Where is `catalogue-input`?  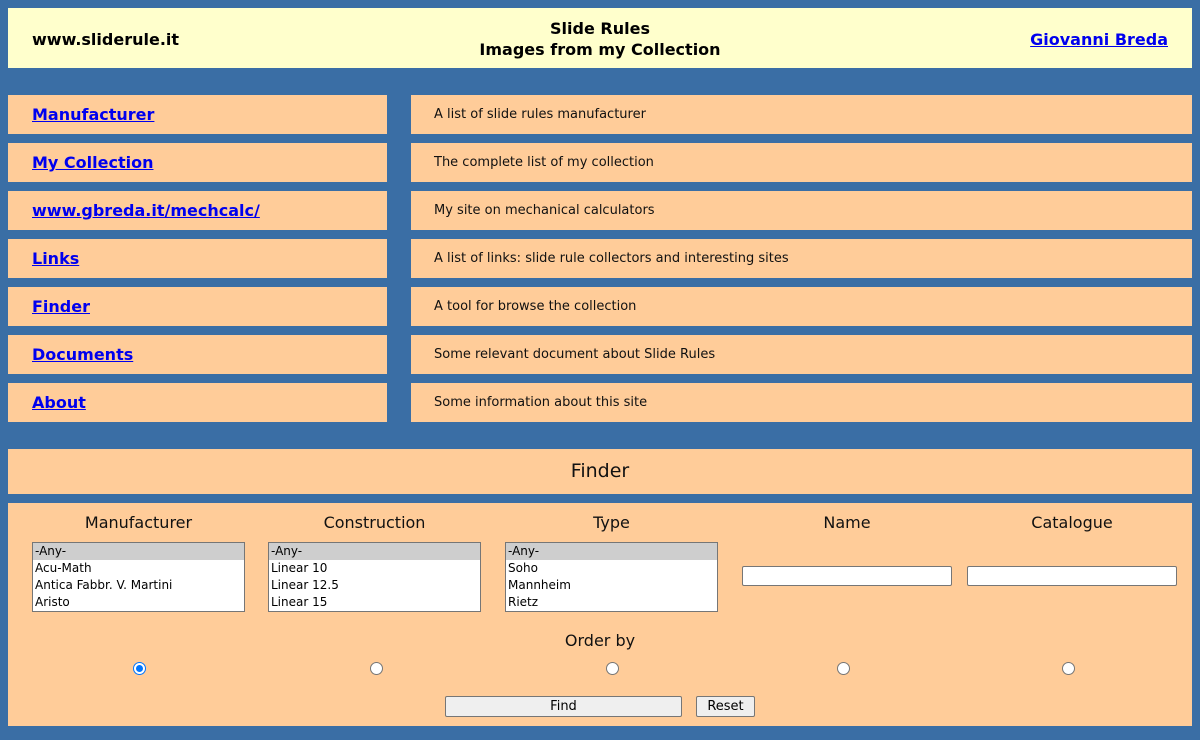 catalogue-input is located at coordinates (1072, 576).